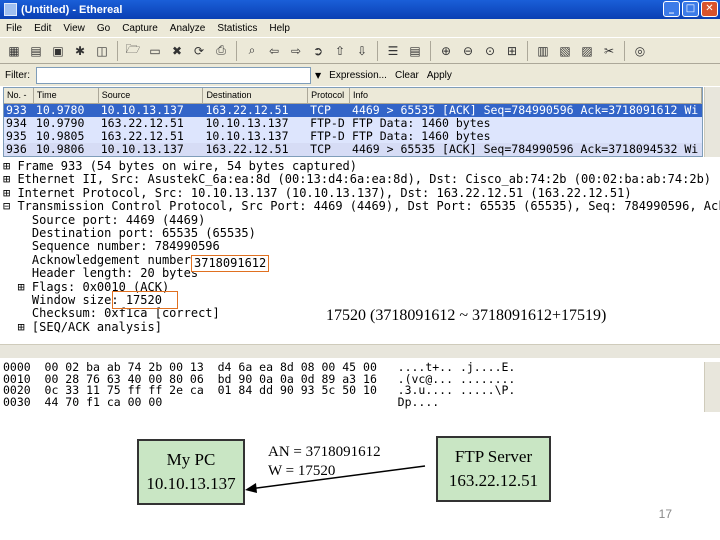 This screenshot has width=720, height=540. What do you see at coordinates (221, 51) in the screenshot?
I see `print-icon: ⎙` at bounding box center [221, 51].